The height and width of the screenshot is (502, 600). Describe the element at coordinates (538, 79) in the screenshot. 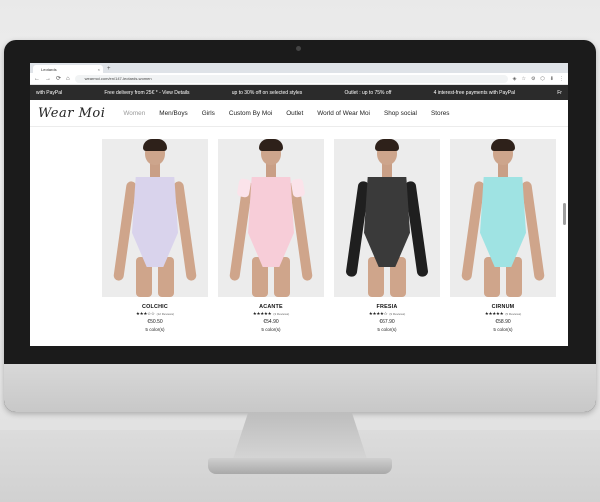

I see `browser-toolbar-icons: ◈ ☆ ⚙ ⬡ ⬇ ⋮` at that location.